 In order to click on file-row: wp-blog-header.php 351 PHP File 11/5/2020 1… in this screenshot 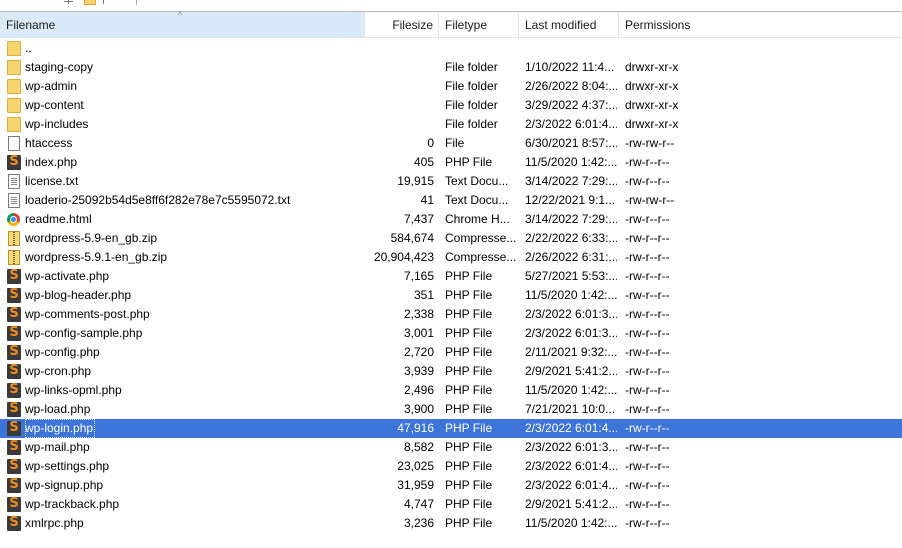, I will do `click(451, 295)`.